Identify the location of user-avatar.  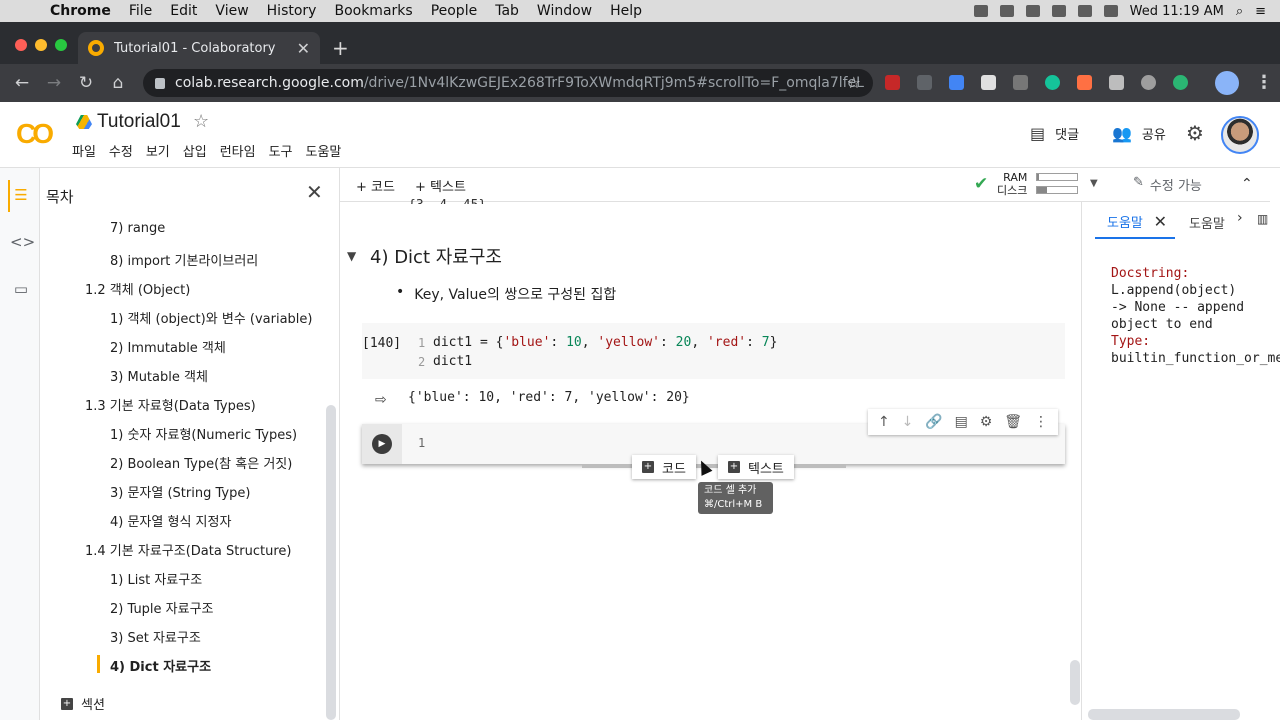
(1240, 135).